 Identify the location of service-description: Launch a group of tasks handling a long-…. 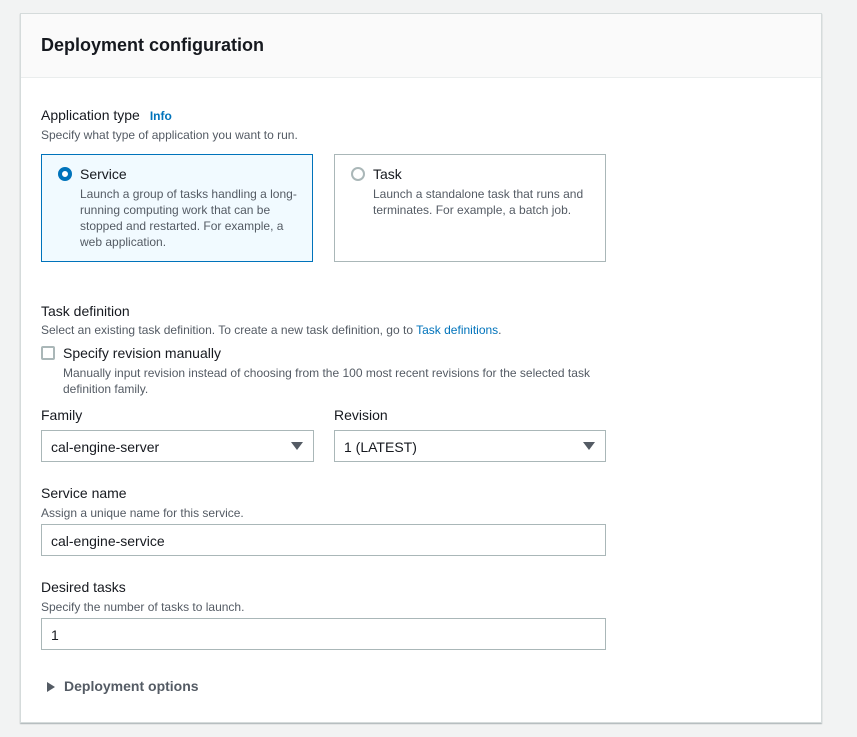
(188, 218).